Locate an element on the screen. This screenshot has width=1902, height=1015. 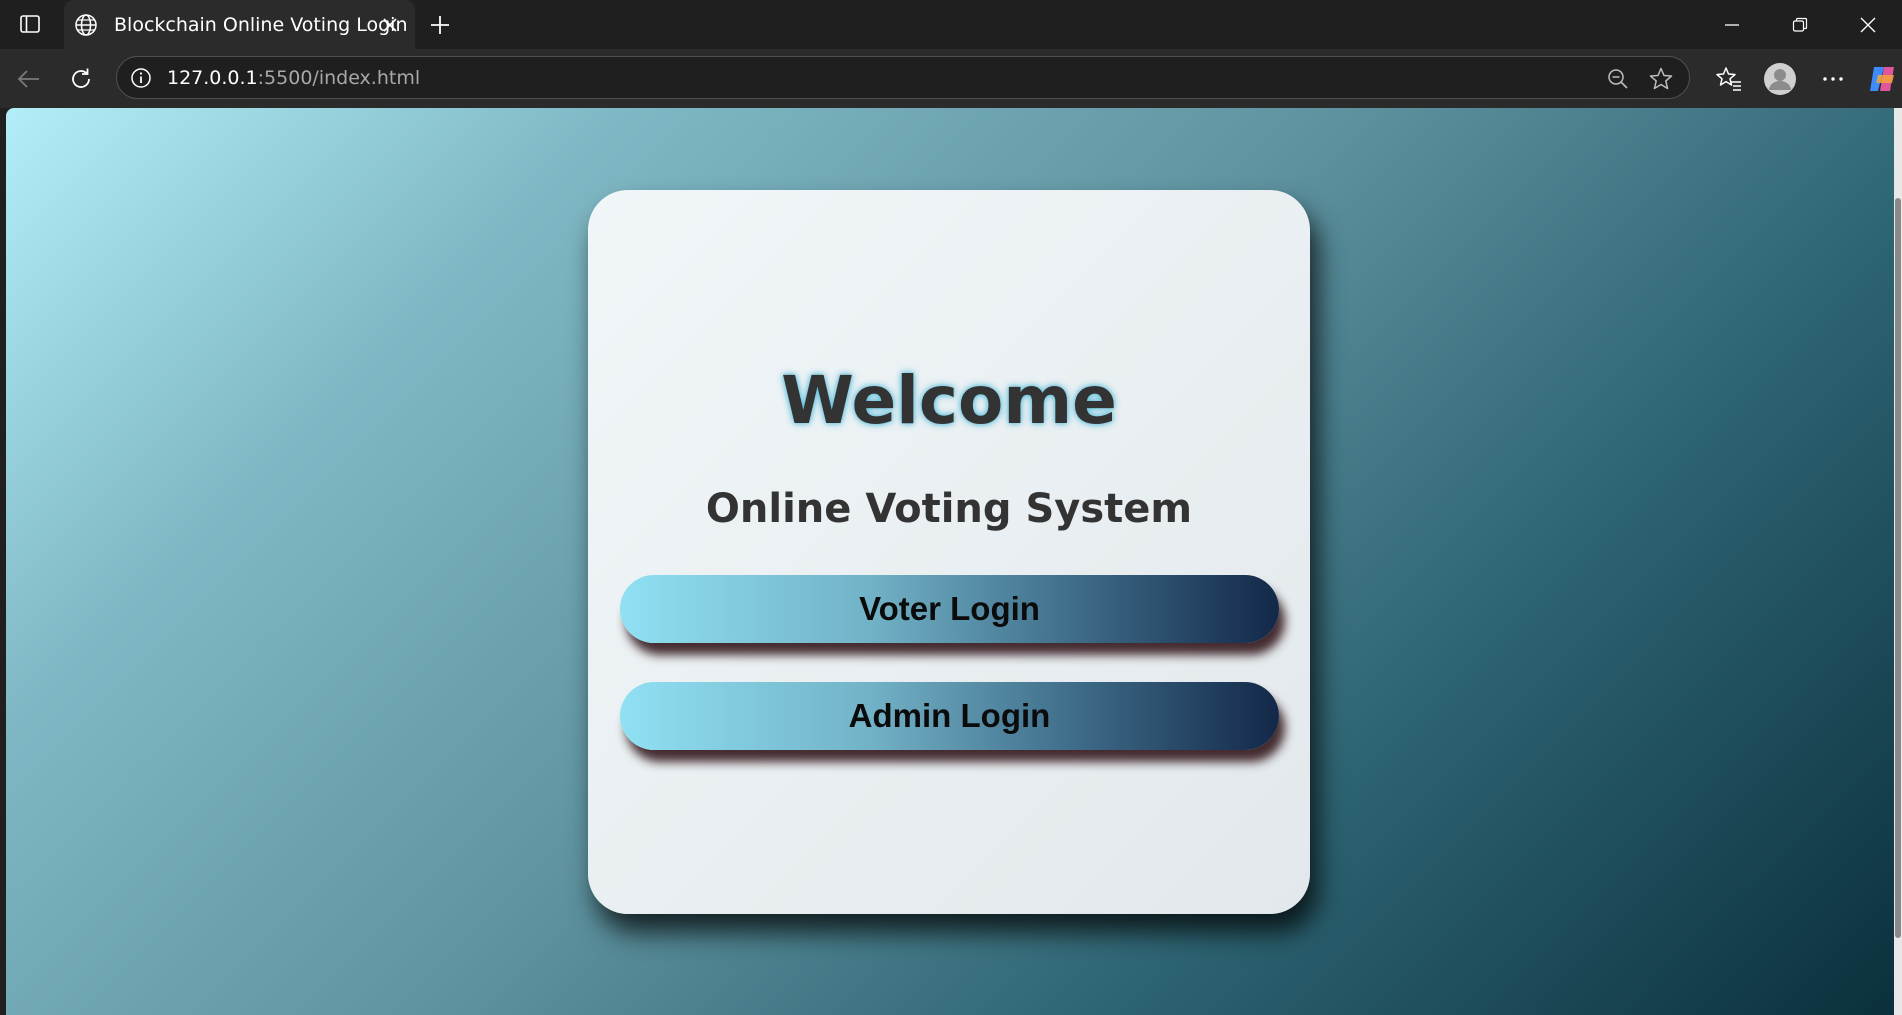
window-controls is located at coordinates (1800, 24).